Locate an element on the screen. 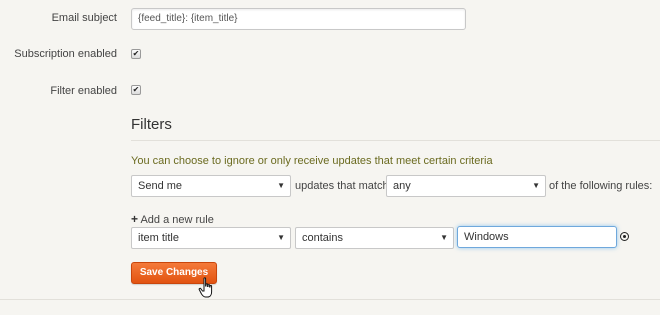 The width and height of the screenshot is (660, 315). action-select-value: Send me is located at coordinates (160, 186).